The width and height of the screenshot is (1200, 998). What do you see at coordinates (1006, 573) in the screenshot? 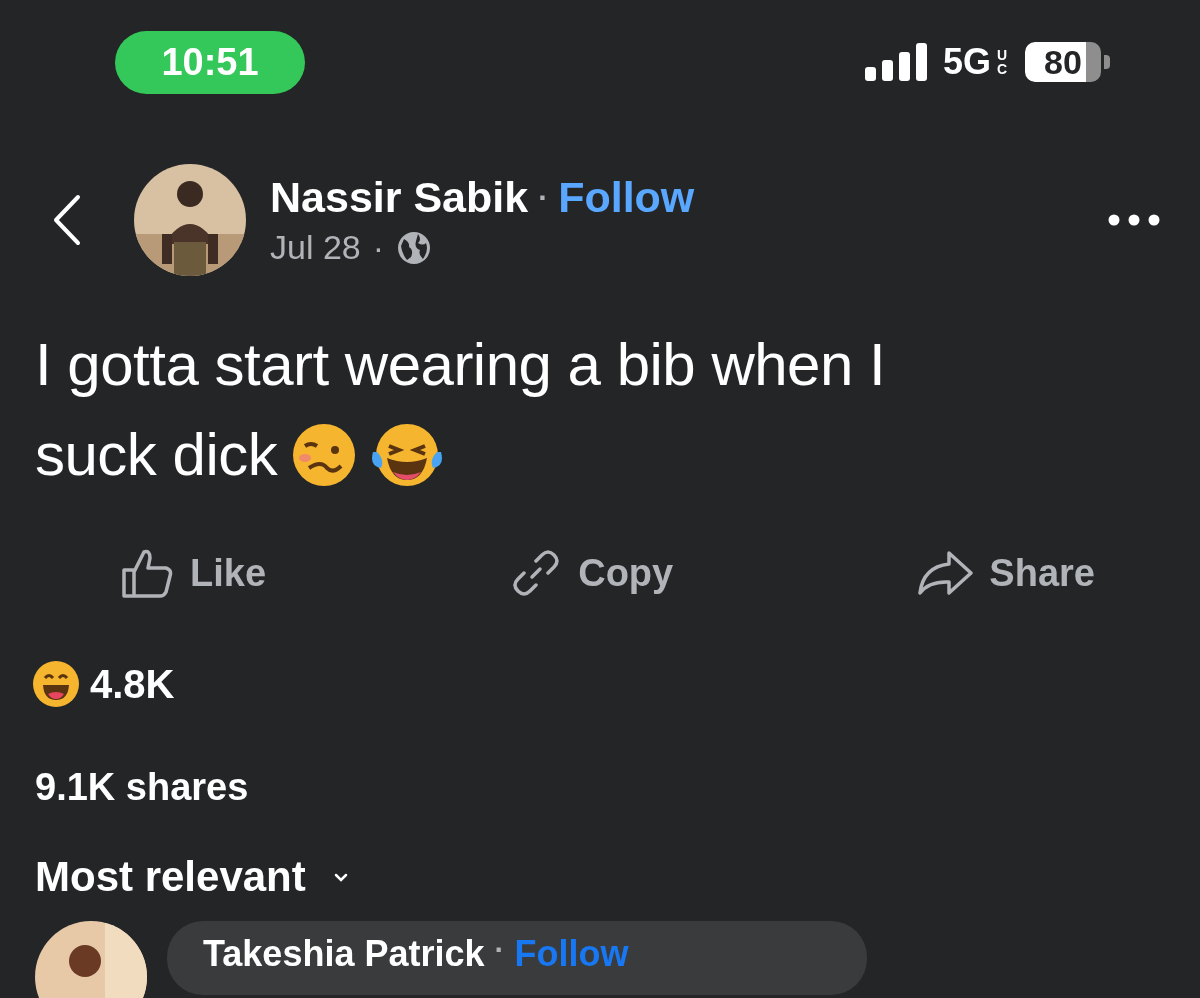
I see `share-button: Share` at bounding box center [1006, 573].